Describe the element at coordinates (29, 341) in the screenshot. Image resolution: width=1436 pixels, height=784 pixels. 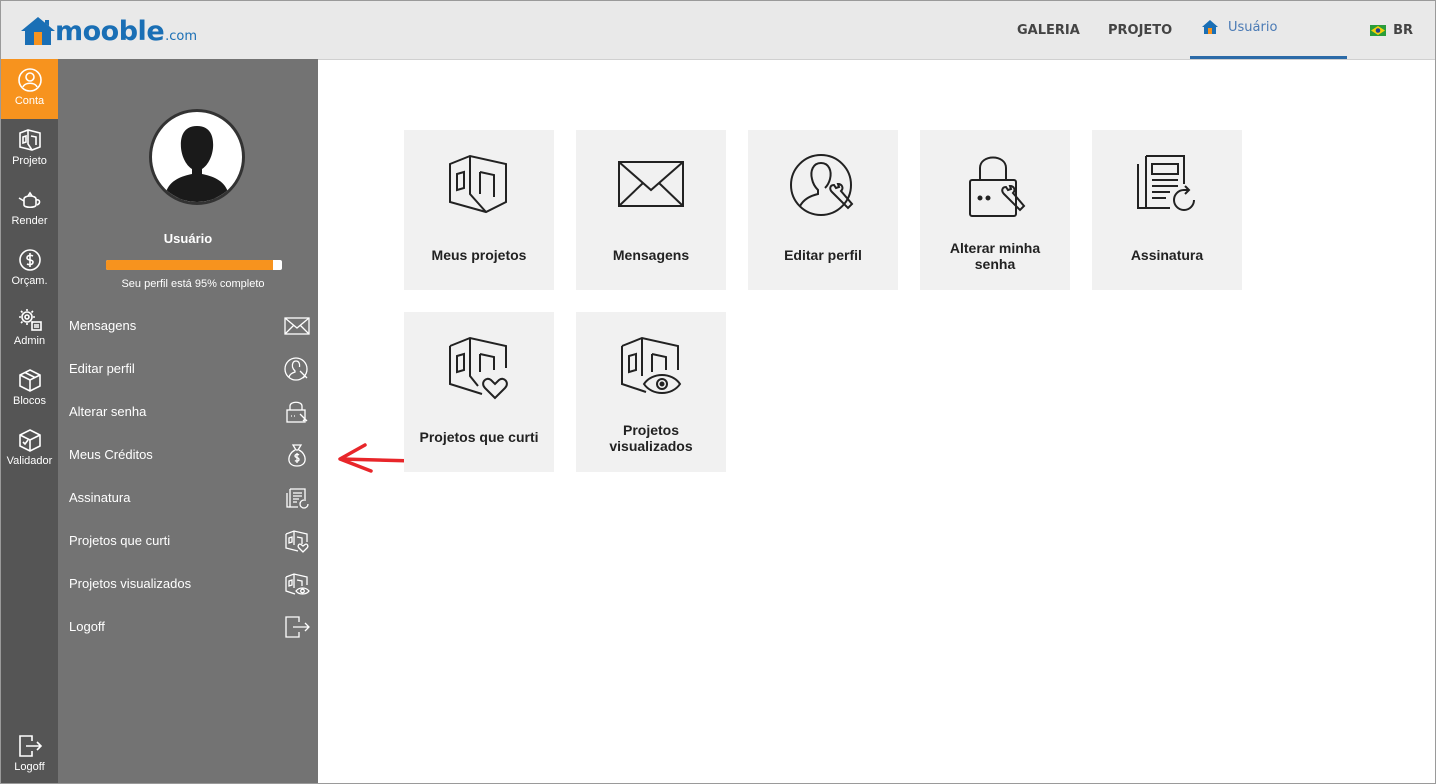
I see `strip-label: Admin` at that location.